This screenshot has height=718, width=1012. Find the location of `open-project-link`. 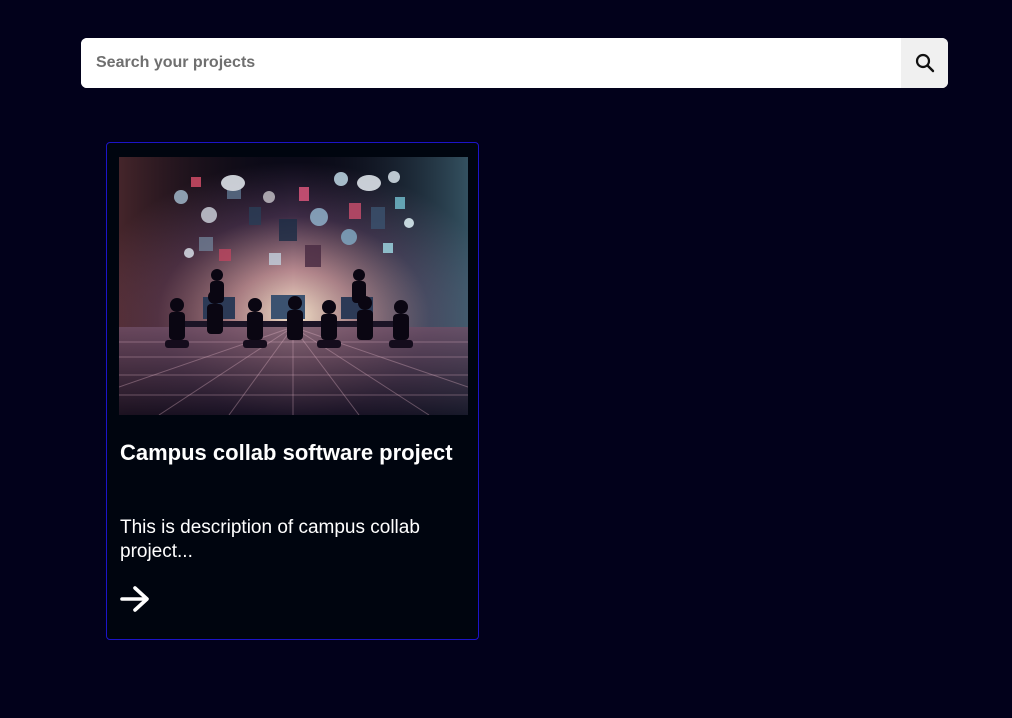

open-project-link is located at coordinates (135, 599).